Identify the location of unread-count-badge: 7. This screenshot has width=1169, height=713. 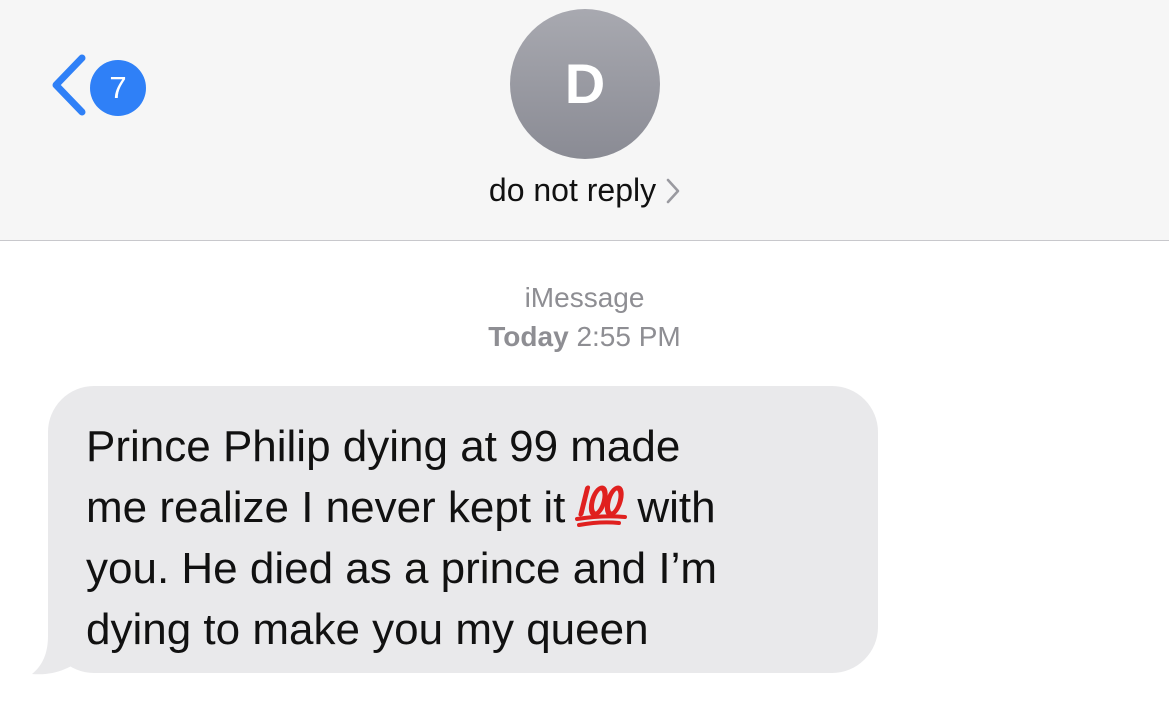
(118, 88).